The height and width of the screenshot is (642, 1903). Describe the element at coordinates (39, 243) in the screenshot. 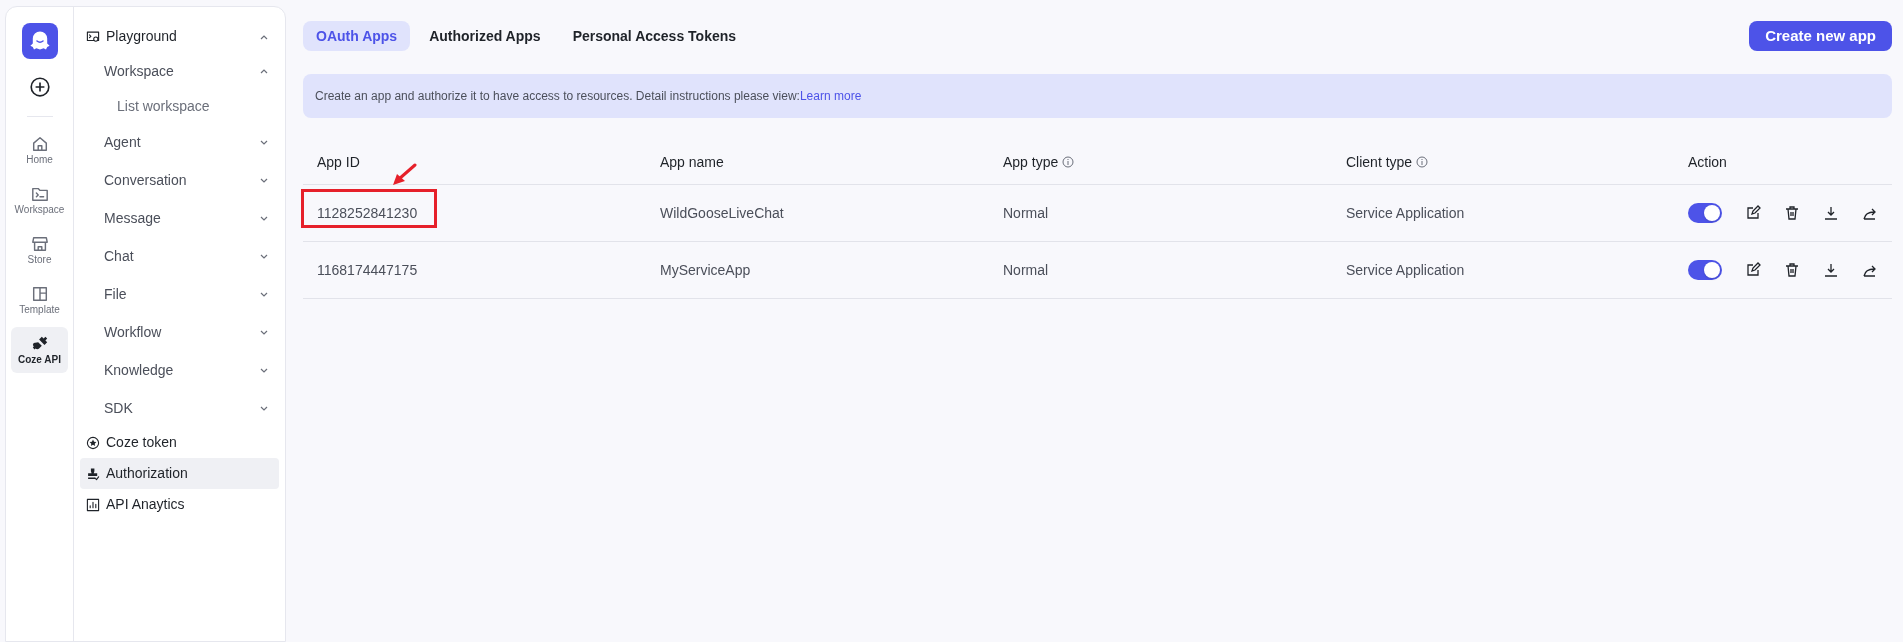

I see `store-icon` at that location.